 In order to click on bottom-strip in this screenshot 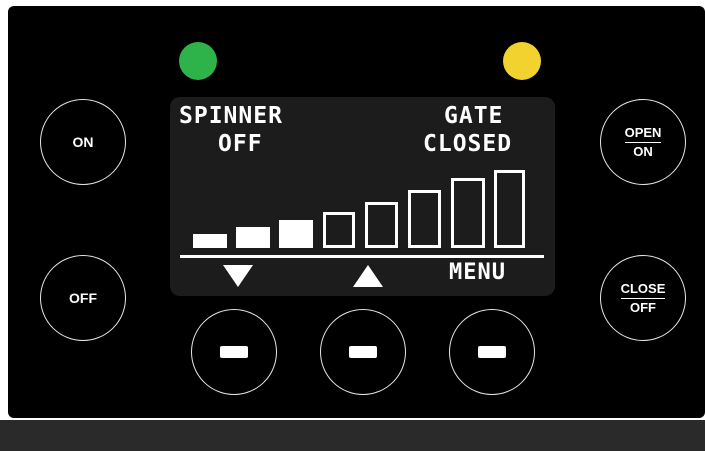, I will do `click(352, 435)`.